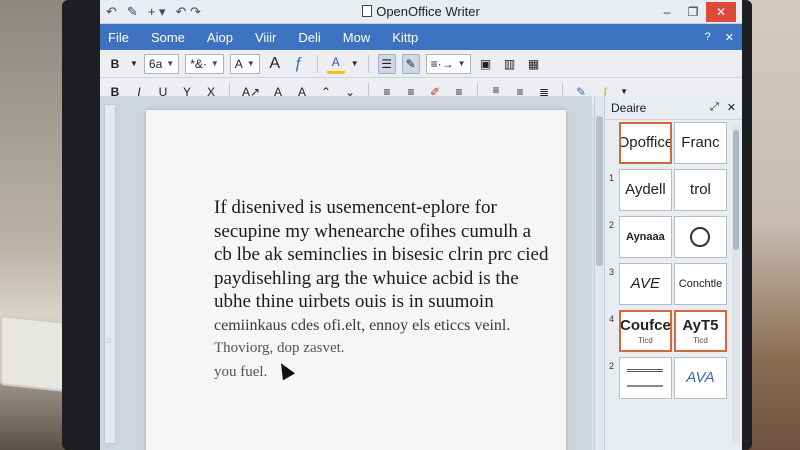  I want to click on edit-icon: ✎, so click(132, 12).